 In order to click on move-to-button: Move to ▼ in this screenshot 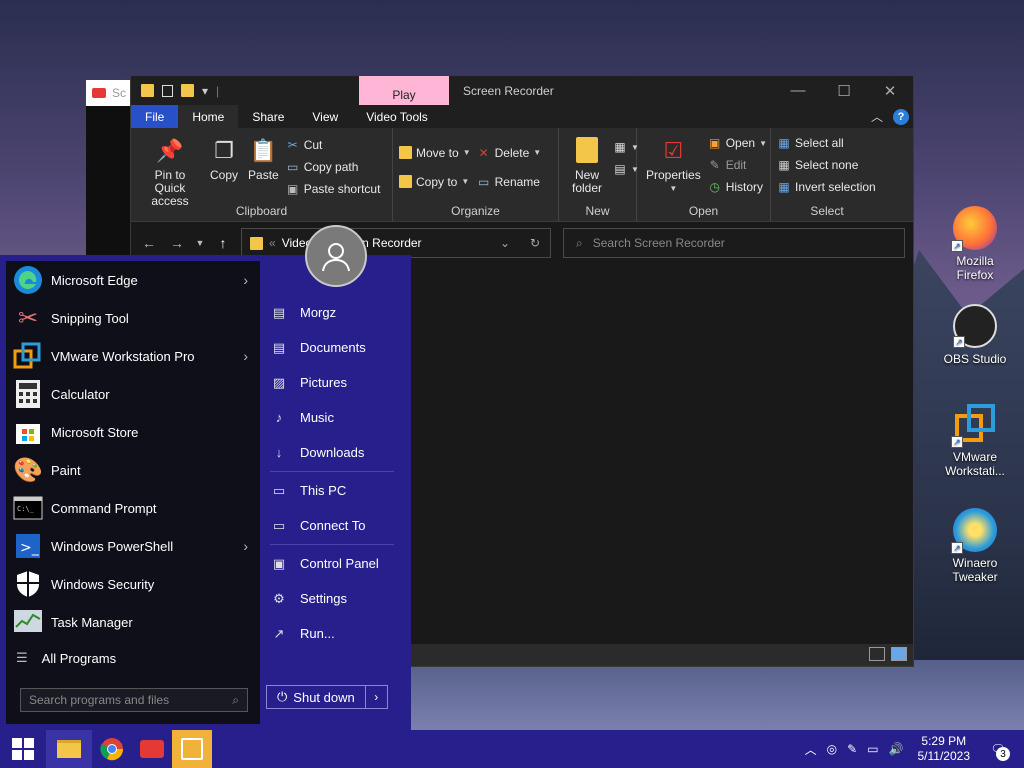, I will do `click(435, 152)`.